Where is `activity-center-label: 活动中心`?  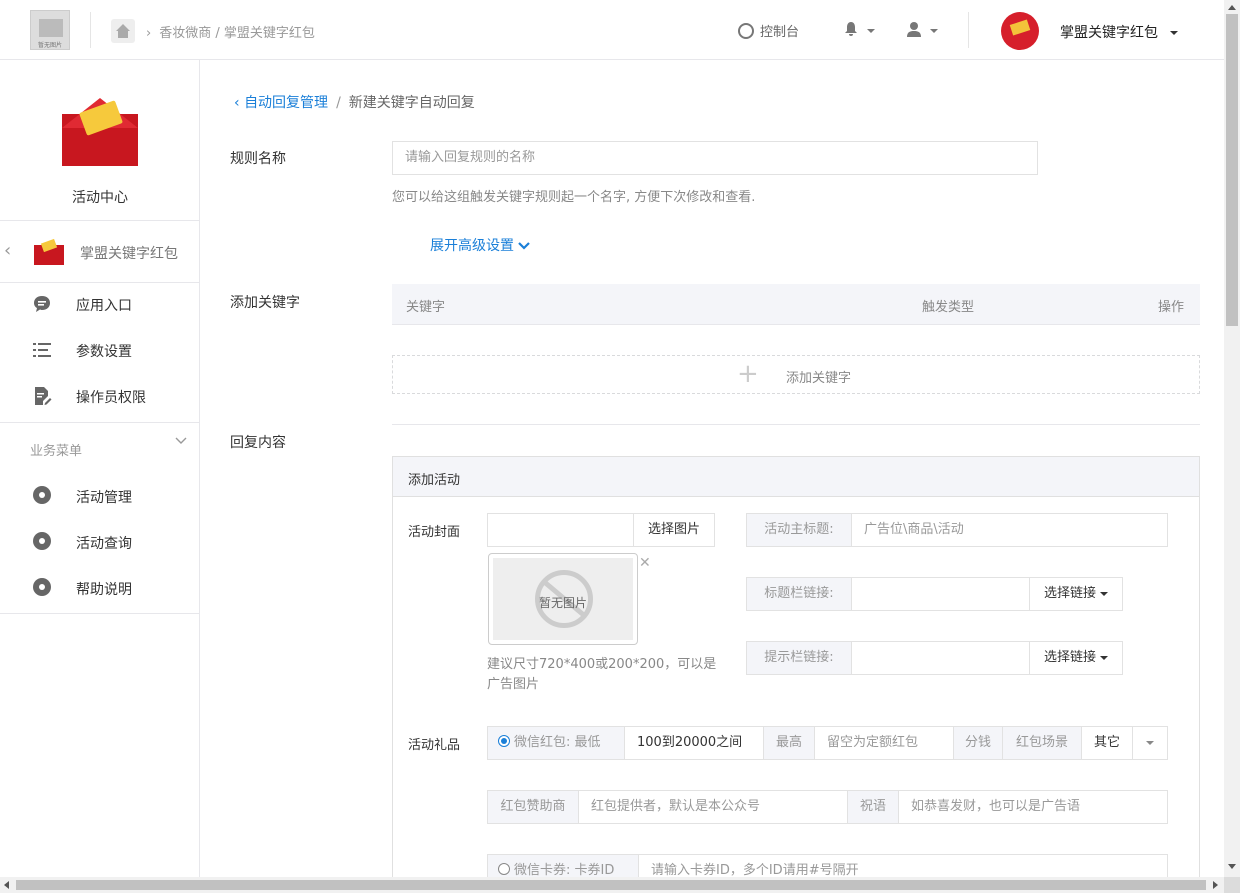
activity-center-label: 活动中心 is located at coordinates (100, 198).